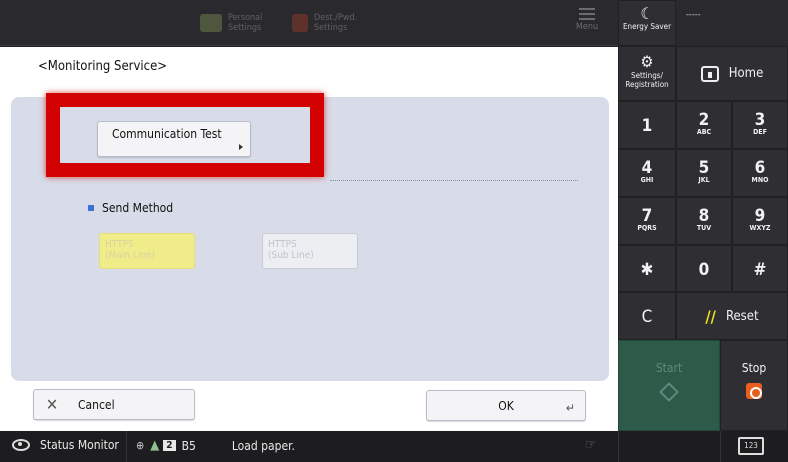  What do you see at coordinates (746, 73) in the screenshot?
I see `home-label: Home` at bounding box center [746, 73].